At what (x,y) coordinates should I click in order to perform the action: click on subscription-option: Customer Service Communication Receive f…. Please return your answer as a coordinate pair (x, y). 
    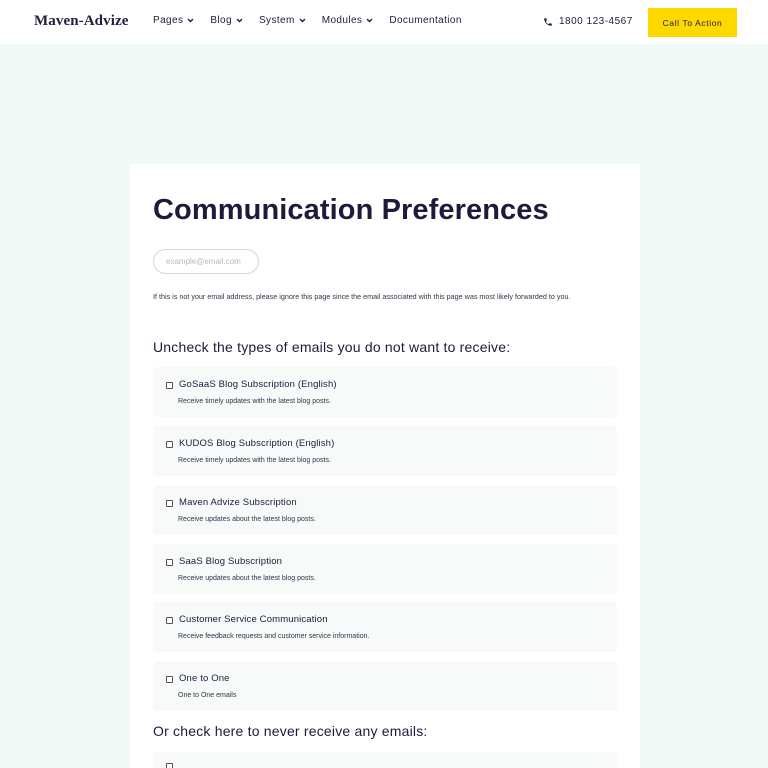
    Looking at the image, I should click on (385, 627).